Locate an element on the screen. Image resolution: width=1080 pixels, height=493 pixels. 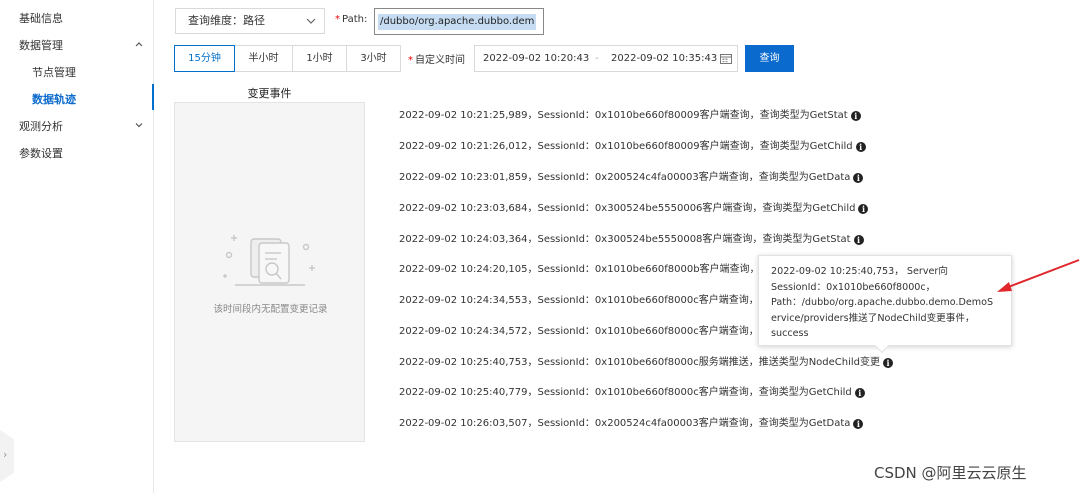
sidebar-collapse-handle: › is located at coordinates (7, 456).